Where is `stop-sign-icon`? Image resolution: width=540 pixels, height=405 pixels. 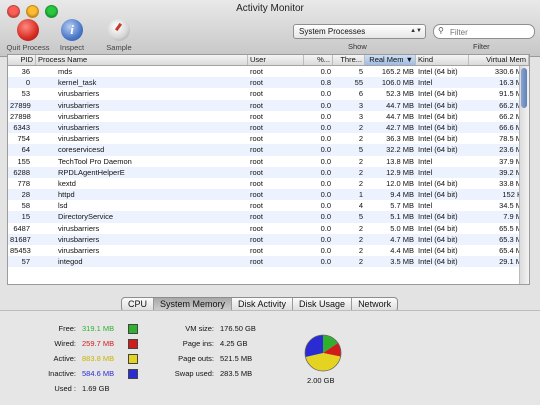 stop-sign-icon is located at coordinates (28, 30).